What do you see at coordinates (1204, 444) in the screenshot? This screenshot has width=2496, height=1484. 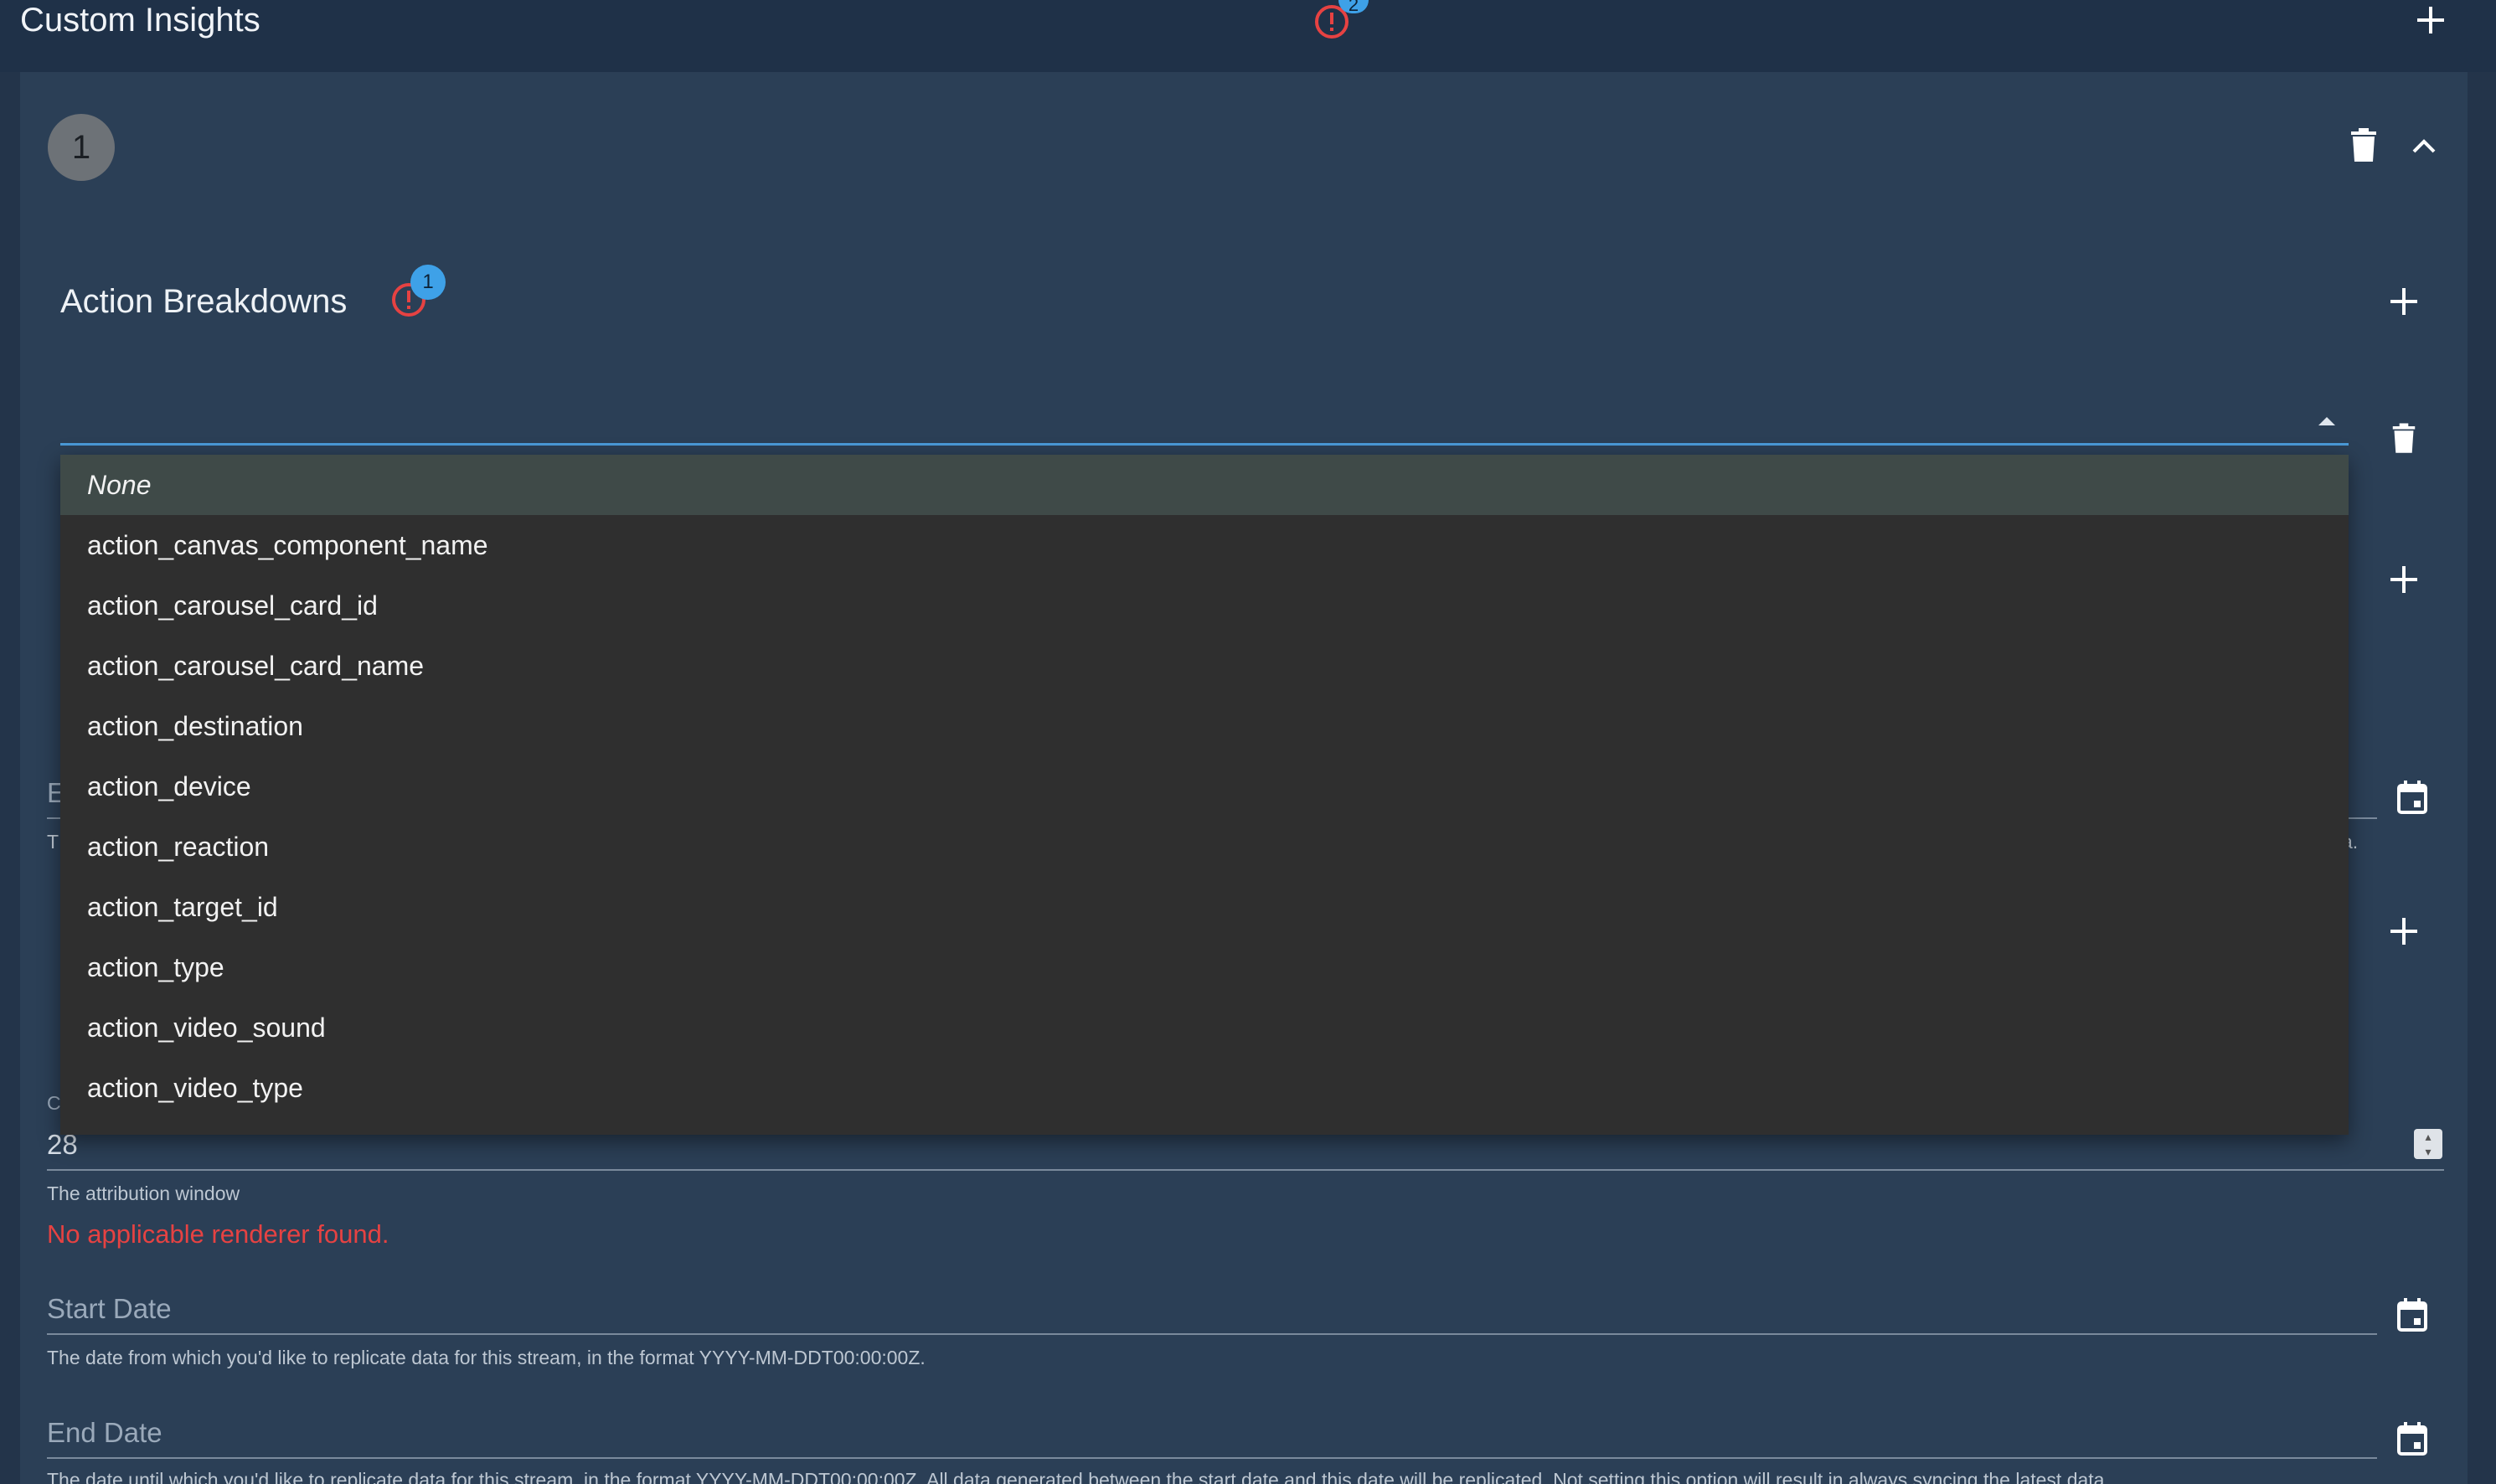 I see `breakdown-select` at bounding box center [1204, 444].